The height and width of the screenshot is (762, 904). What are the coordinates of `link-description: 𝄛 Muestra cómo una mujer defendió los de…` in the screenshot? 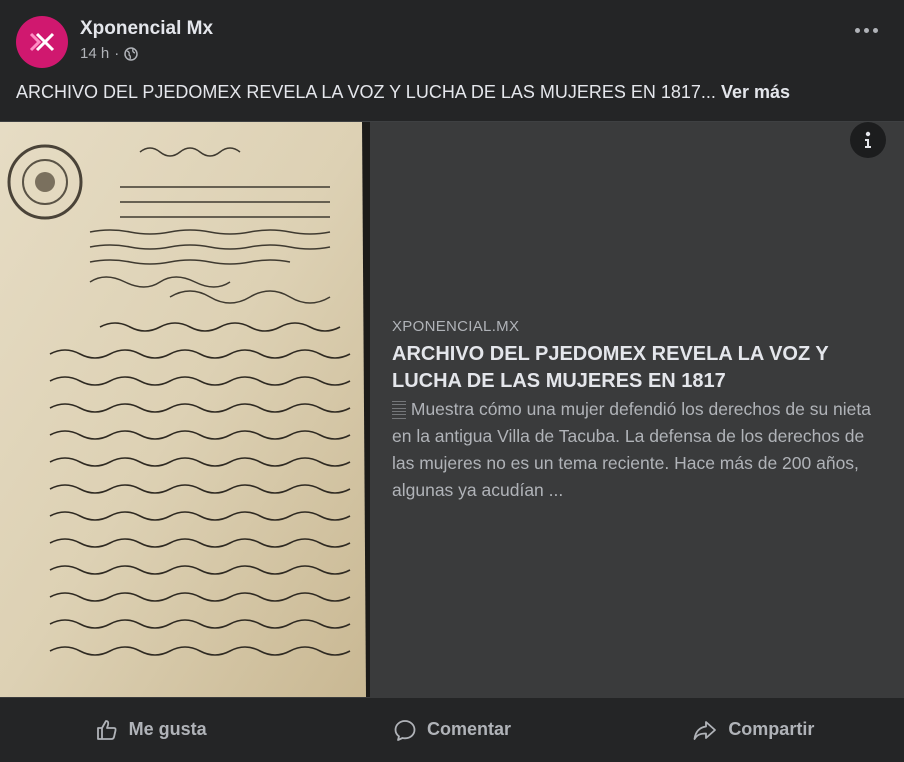 It's located at (631, 449).